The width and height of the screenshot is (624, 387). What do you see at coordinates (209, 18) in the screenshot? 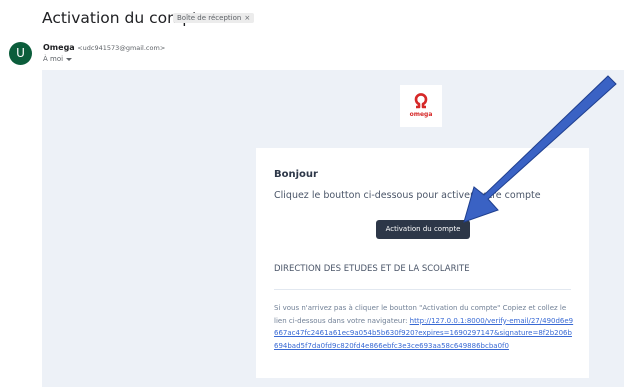
I see `inbox-label-text: Boîte de réception` at bounding box center [209, 18].